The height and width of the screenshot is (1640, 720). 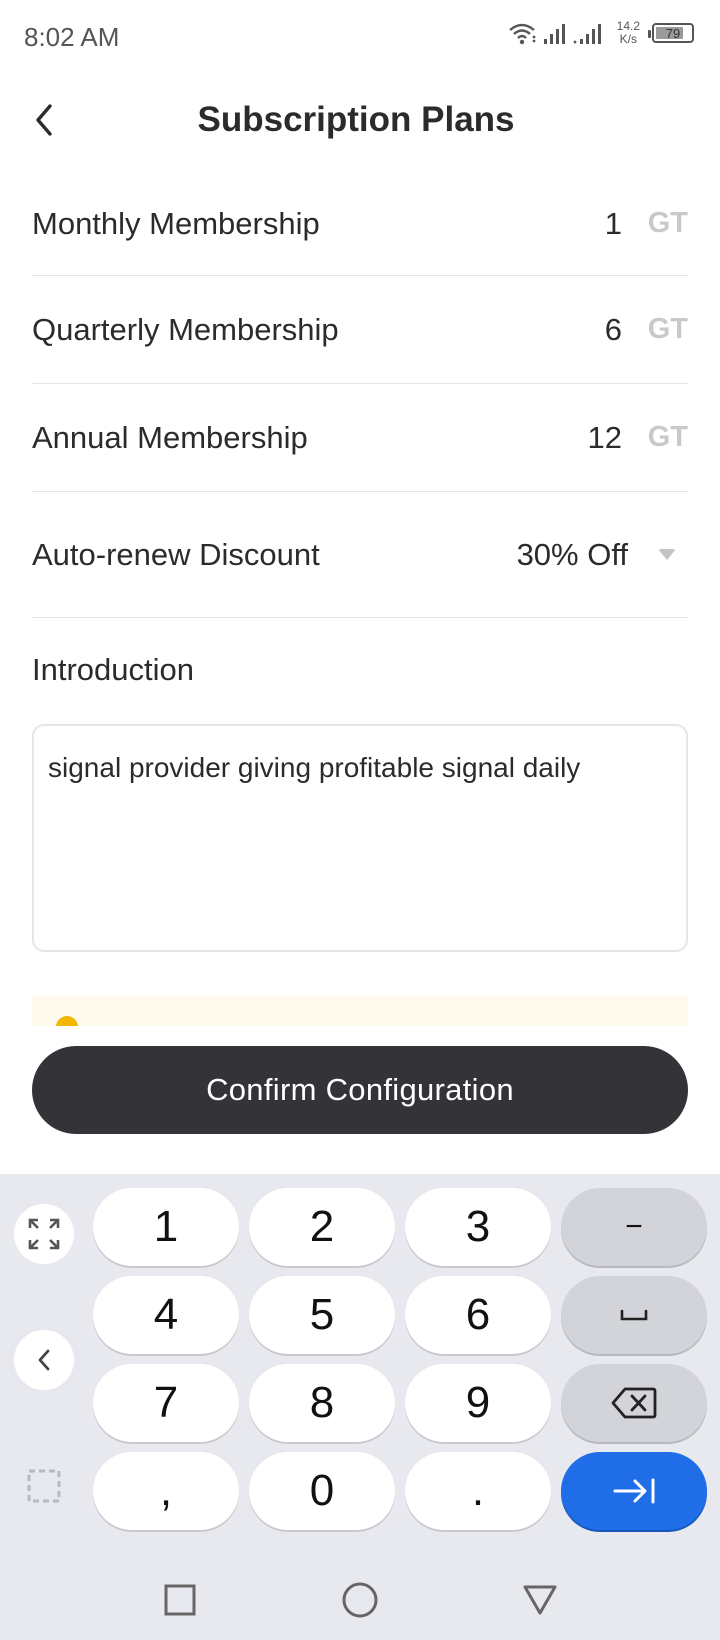 I want to click on signal-icon, so click(x=554, y=34).